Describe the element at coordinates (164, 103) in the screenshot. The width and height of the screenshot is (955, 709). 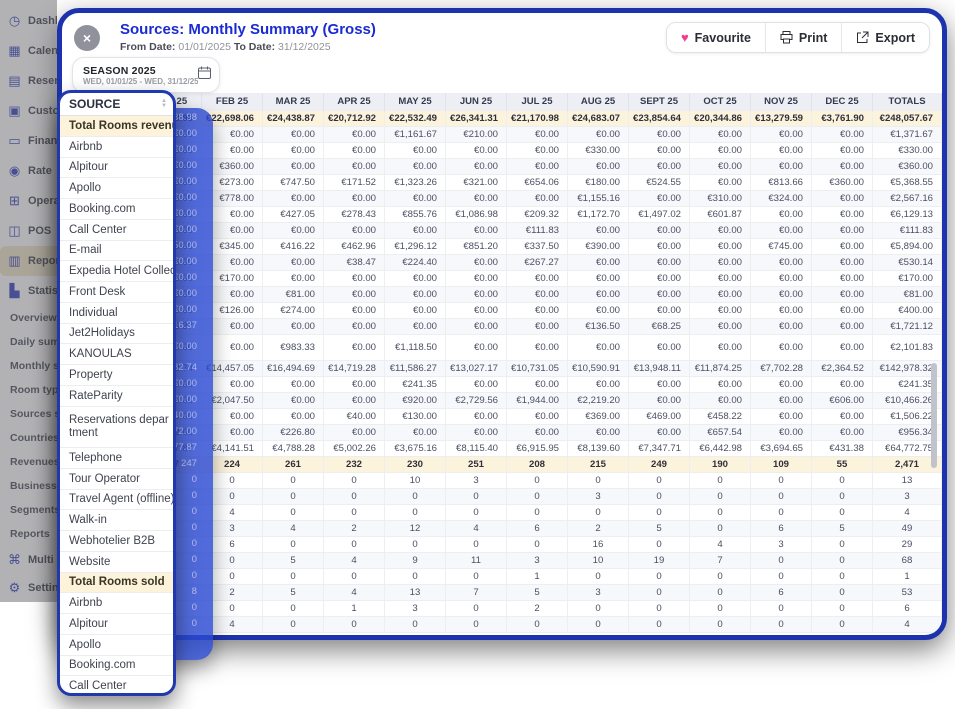
I see `sort-icon: ▲ ▼` at that location.